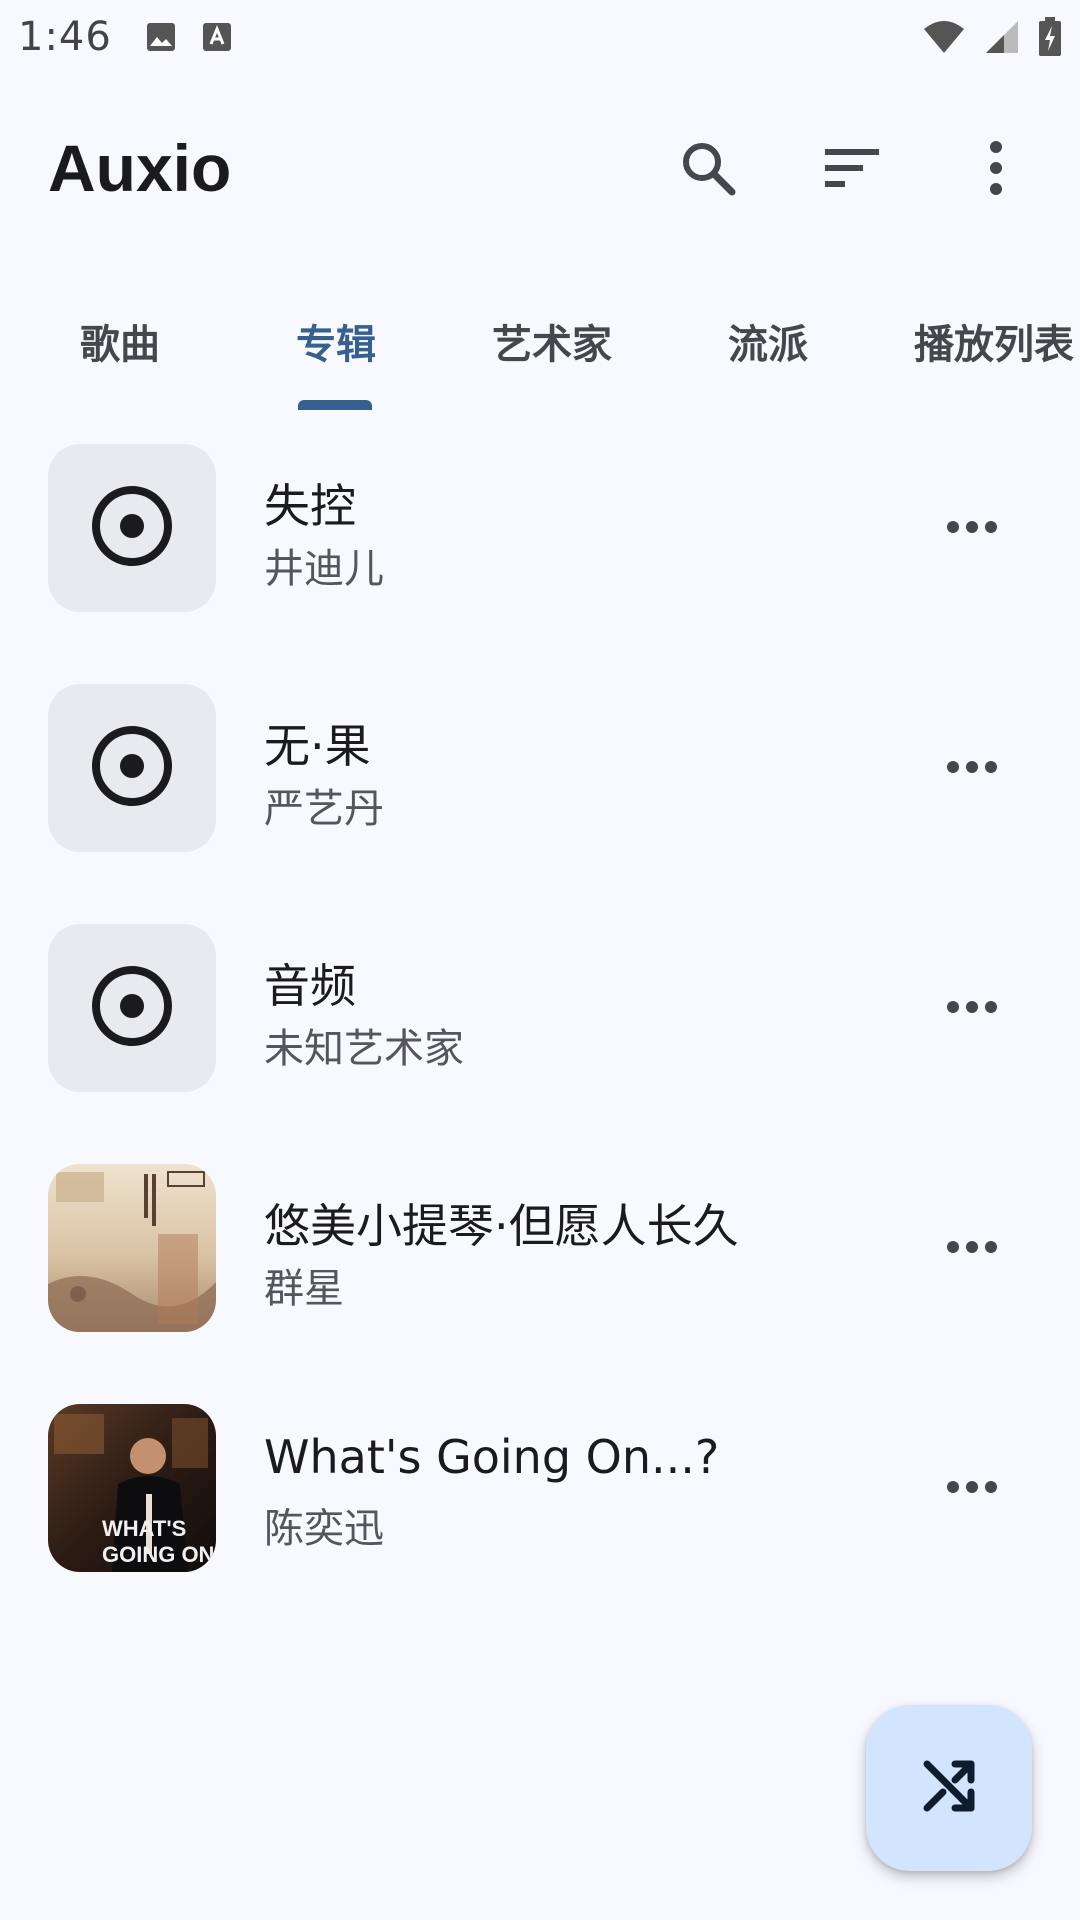  I want to click on search-icon, so click(708, 170).